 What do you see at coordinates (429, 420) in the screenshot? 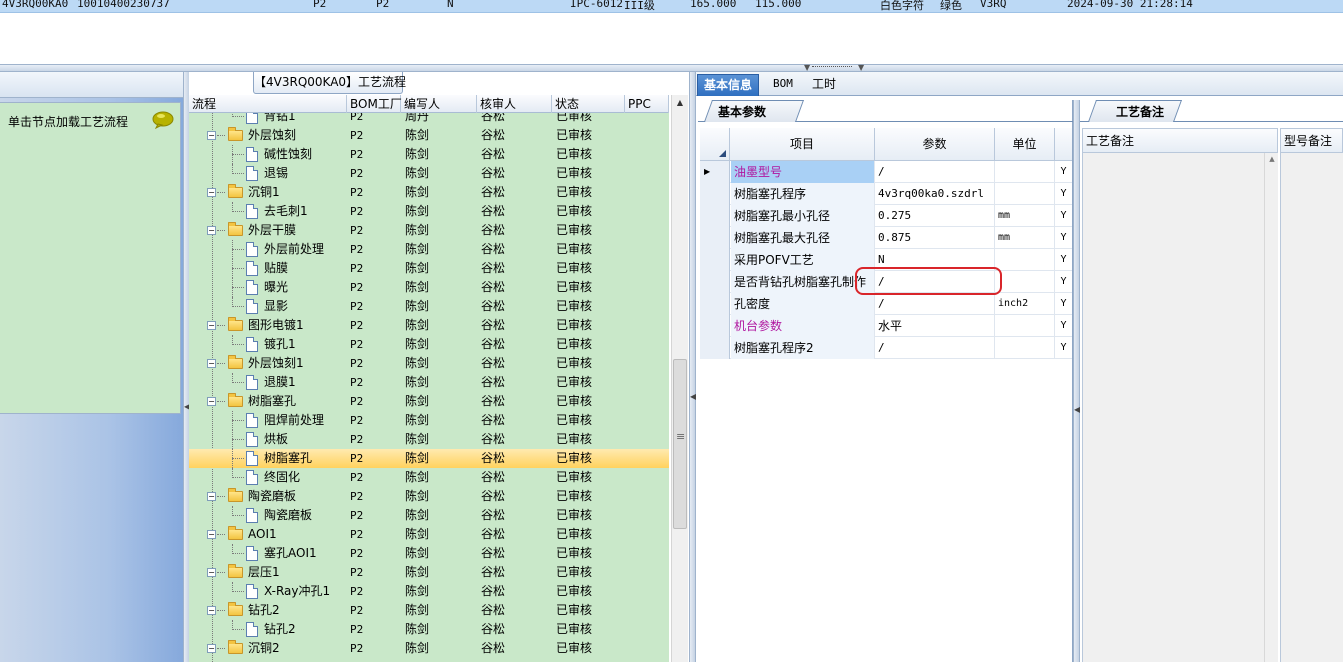
I see `tree-step-row: 阻焊前处理 P2 陈剑 谷松 已审核` at bounding box center [429, 420].